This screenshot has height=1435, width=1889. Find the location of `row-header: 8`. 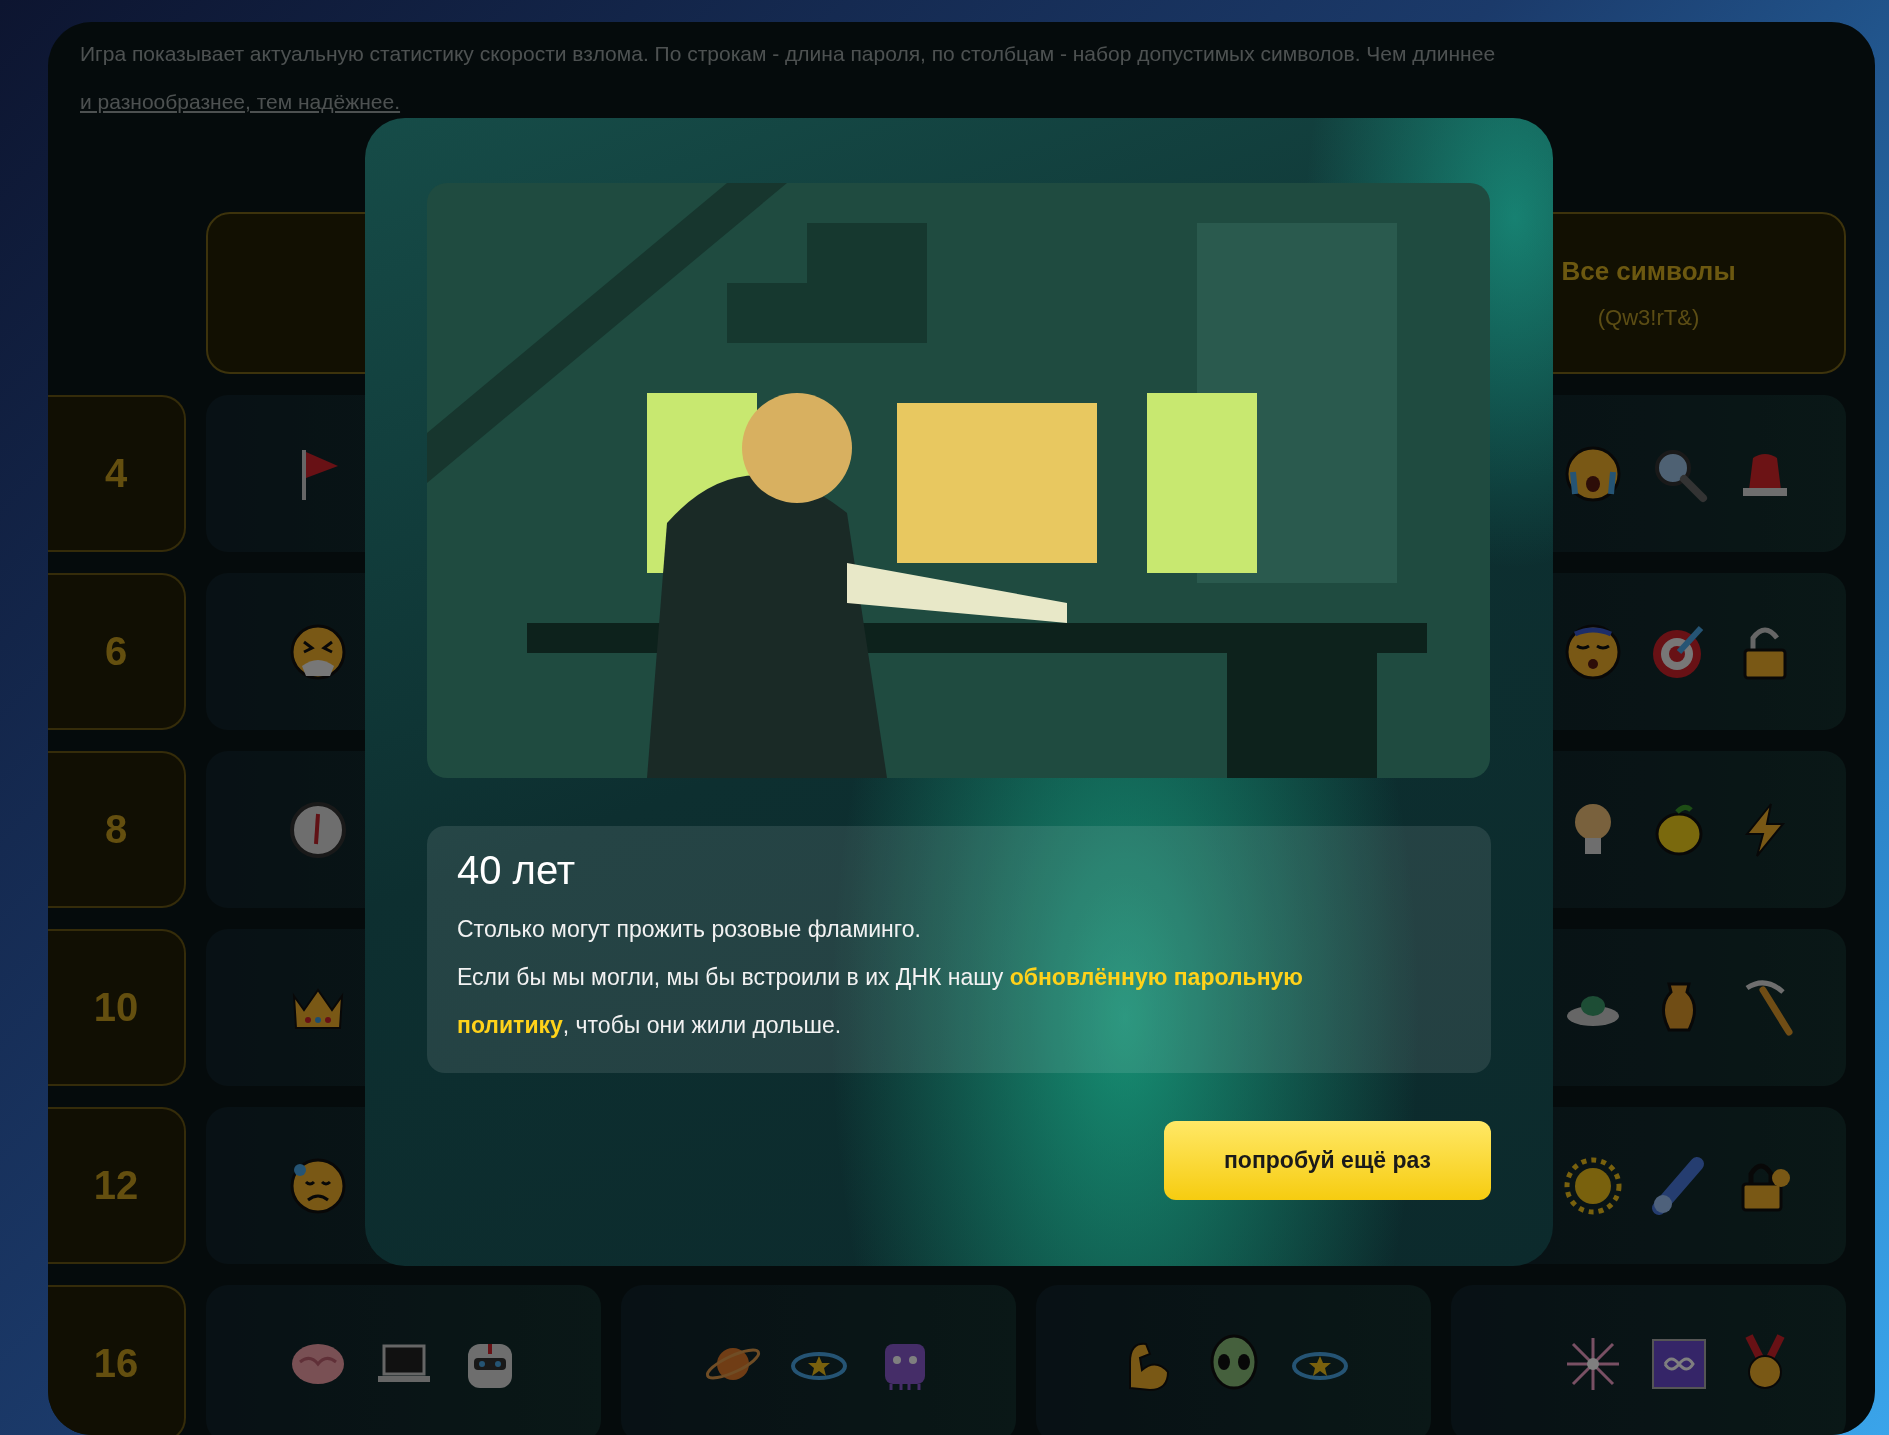

row-header: 8 is located at coordinates (117, 829).